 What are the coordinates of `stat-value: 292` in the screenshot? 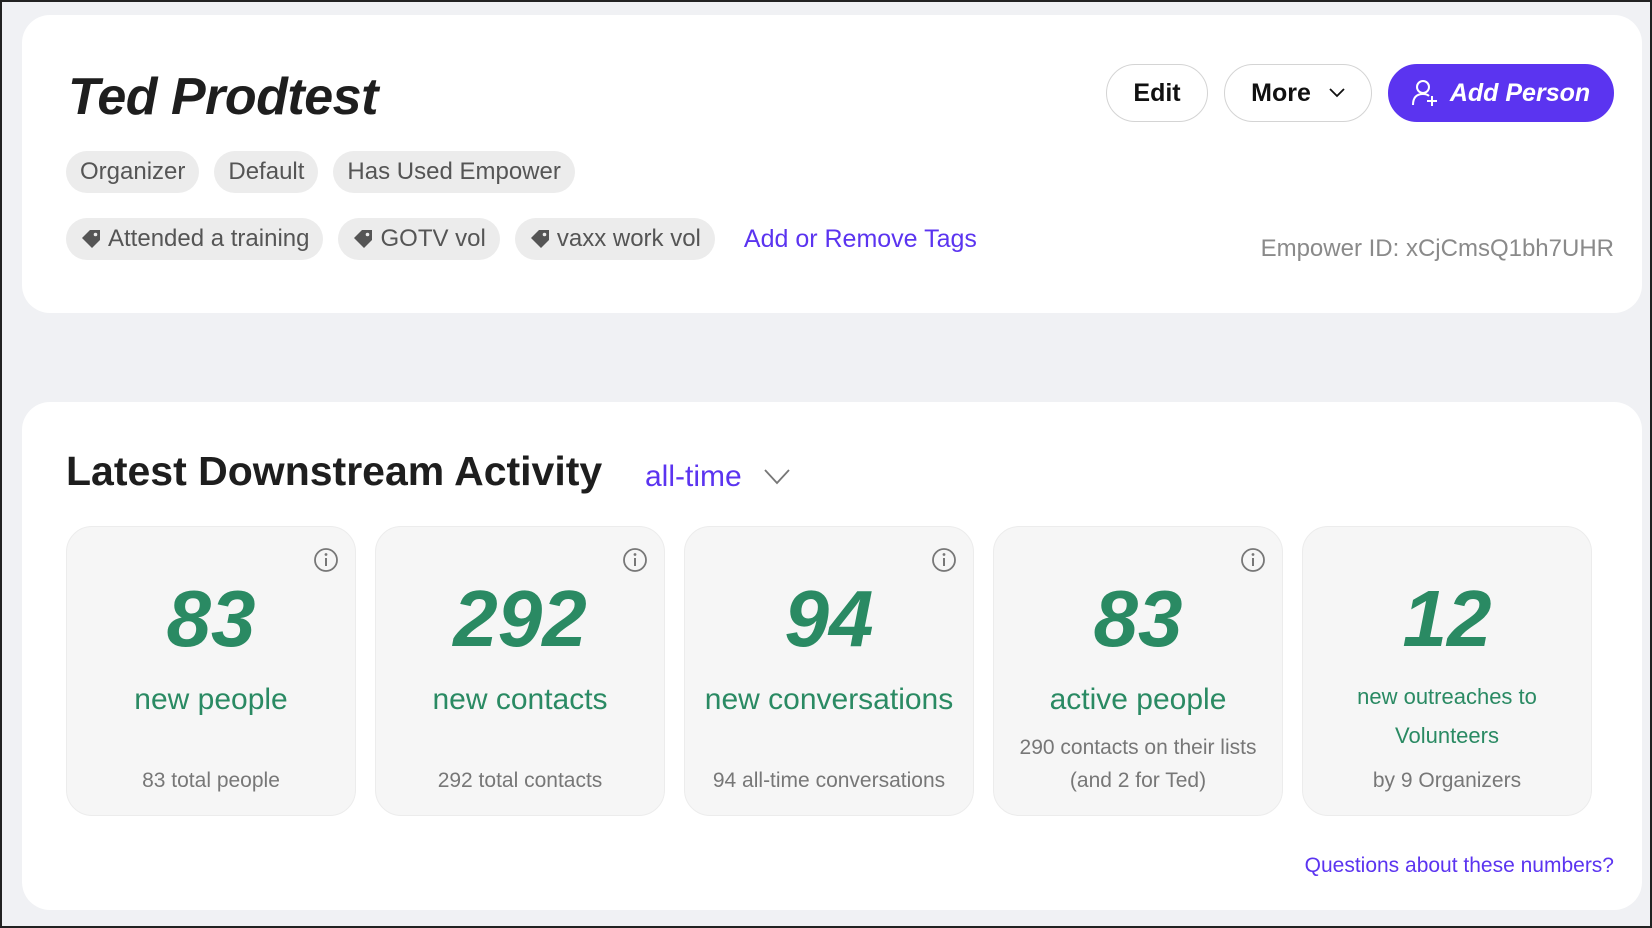 It's located at (520, 618).